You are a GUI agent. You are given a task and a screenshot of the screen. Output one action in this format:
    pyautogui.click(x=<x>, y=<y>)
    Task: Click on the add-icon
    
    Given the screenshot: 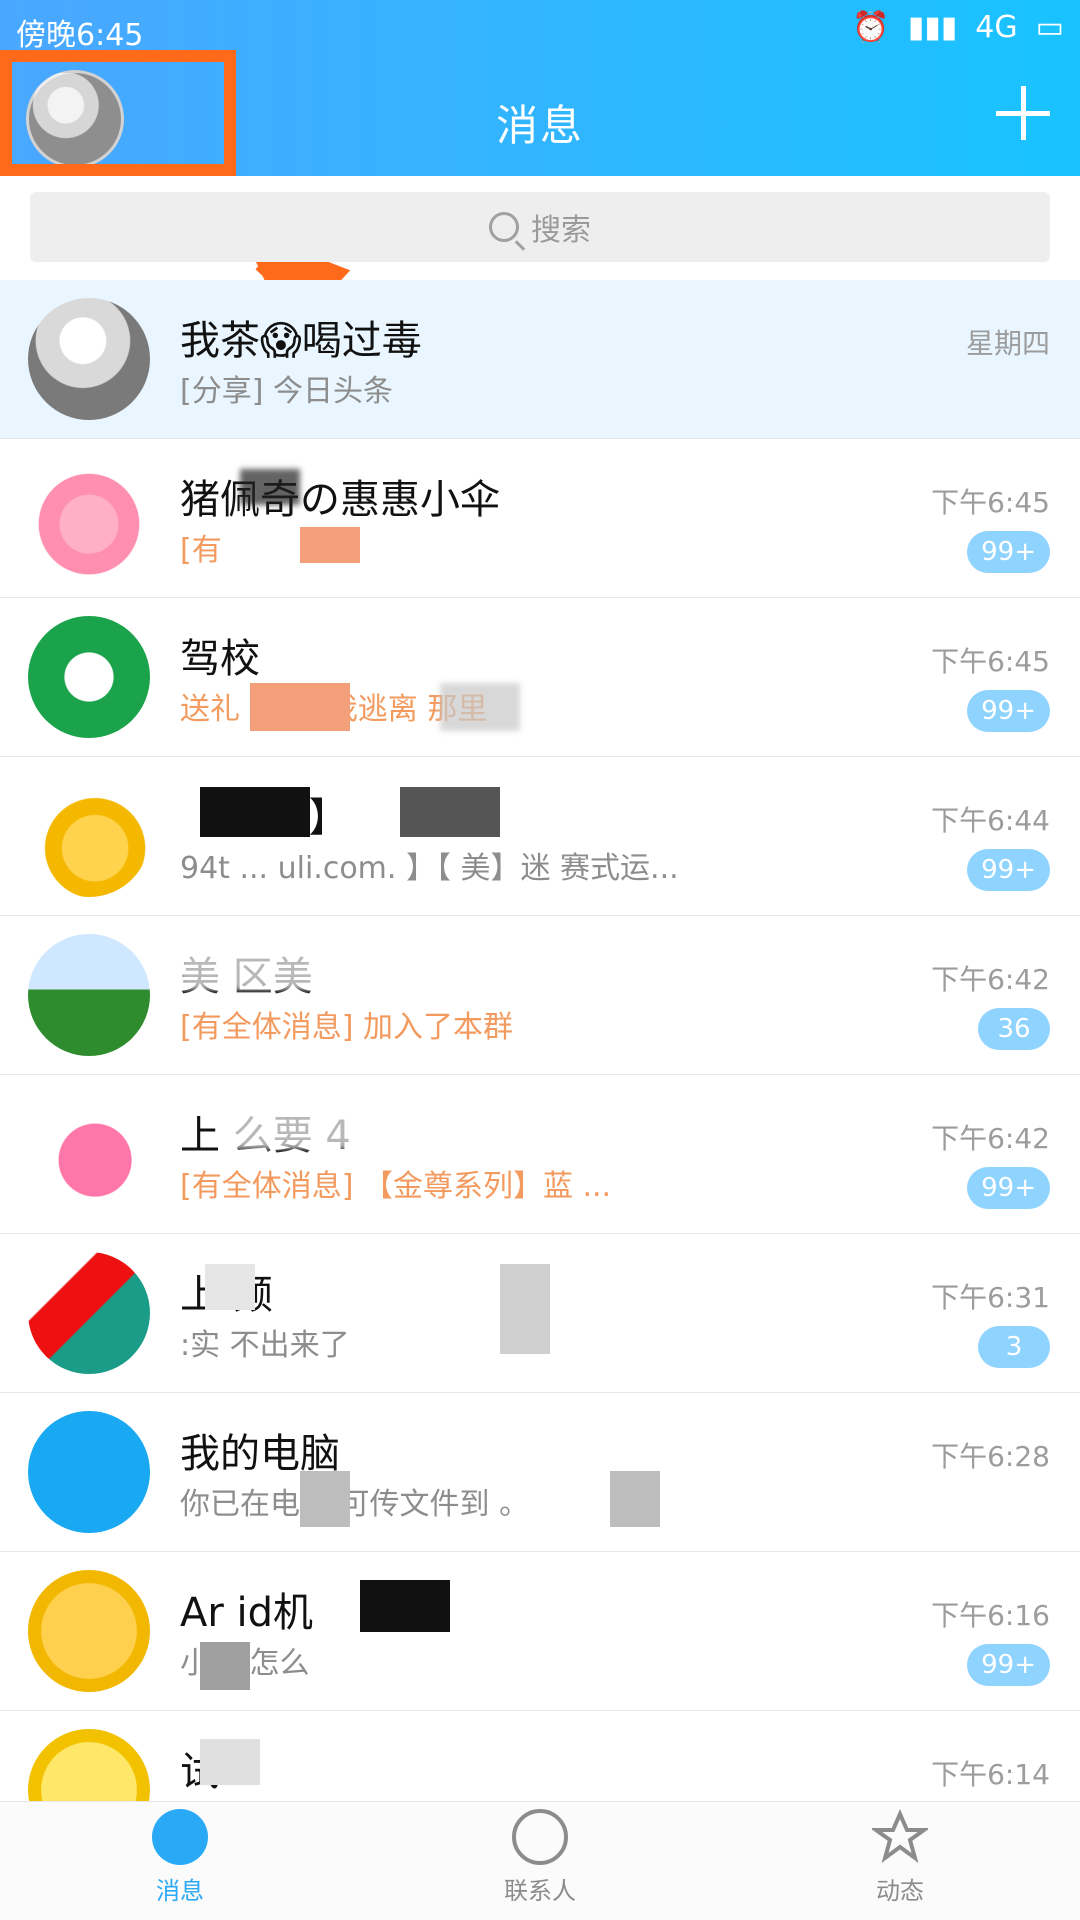 What is the action you would take?
    pyautogui.click(x=1023, y=113)
    